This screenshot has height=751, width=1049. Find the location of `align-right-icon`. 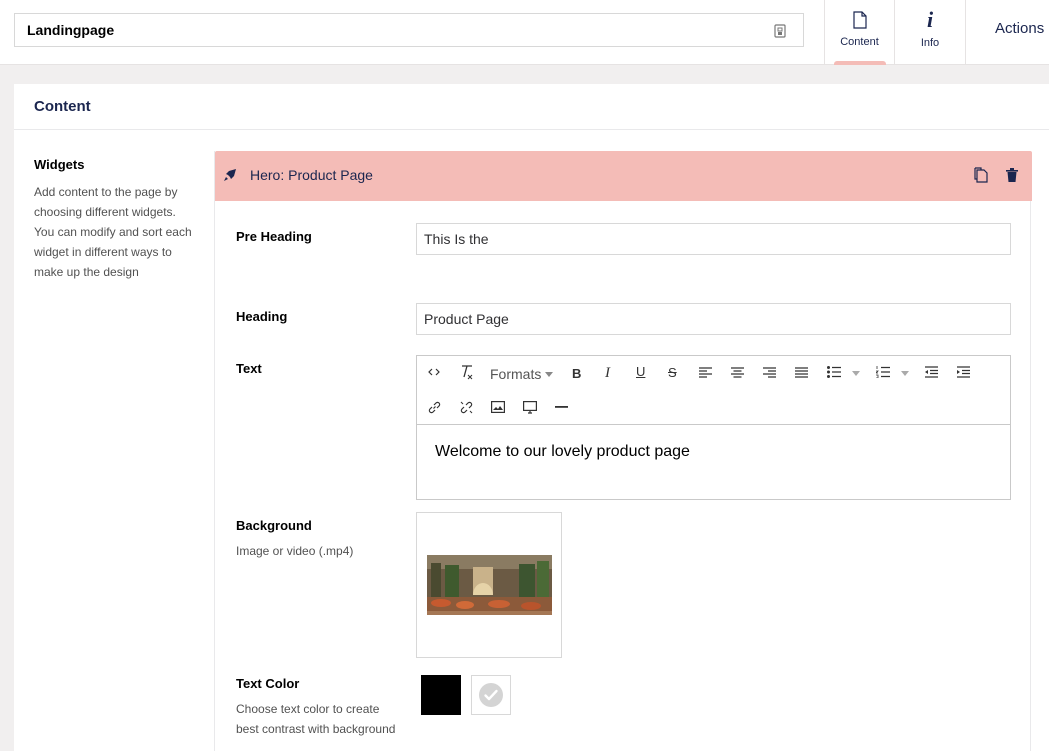

align-right-icon is located at coordinates (769, 372).